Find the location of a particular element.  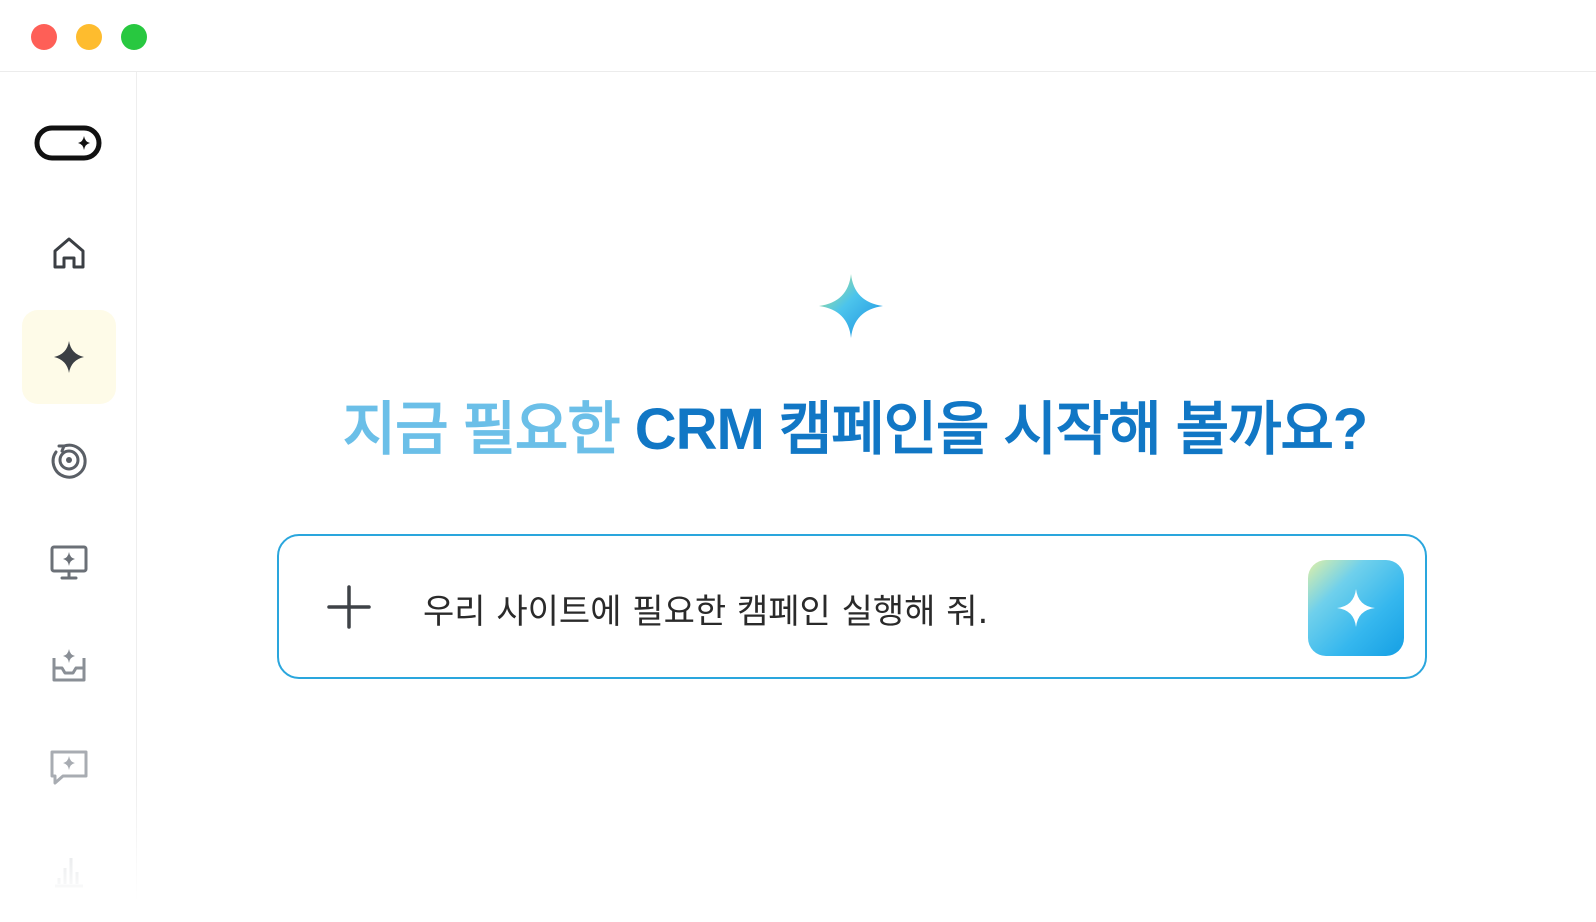

sidebar-item-display-campaign is located at coordinates (69, 562).